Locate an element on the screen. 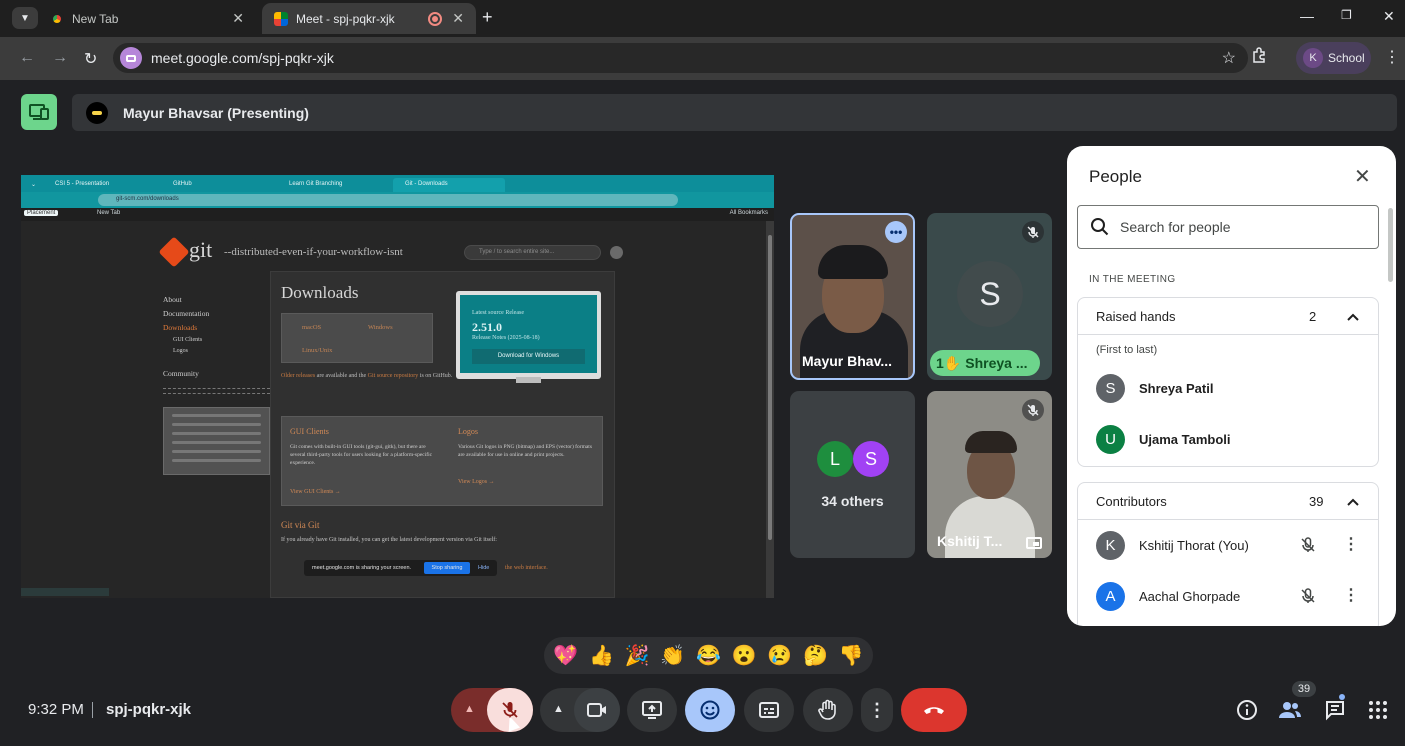 This screenshot has height=746, width=1405. people-search-input is located at coordinates (1240, 227).